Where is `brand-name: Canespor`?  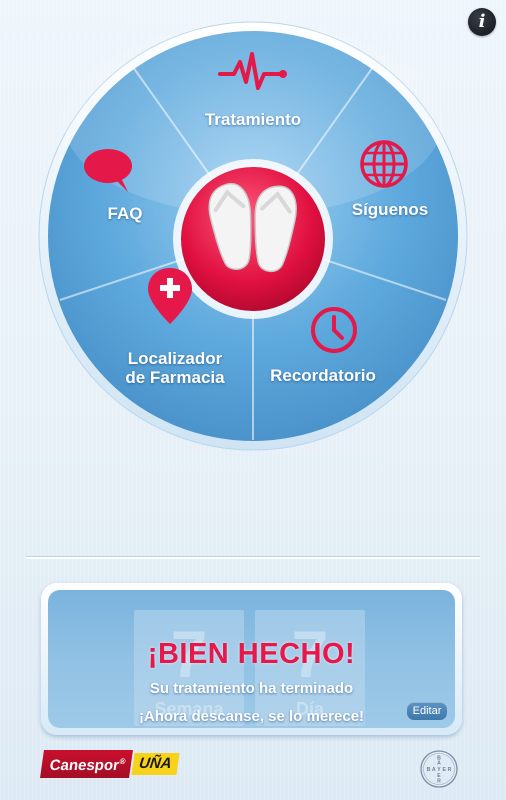 brand-name: Canespor is located at coordinates (84, 765).